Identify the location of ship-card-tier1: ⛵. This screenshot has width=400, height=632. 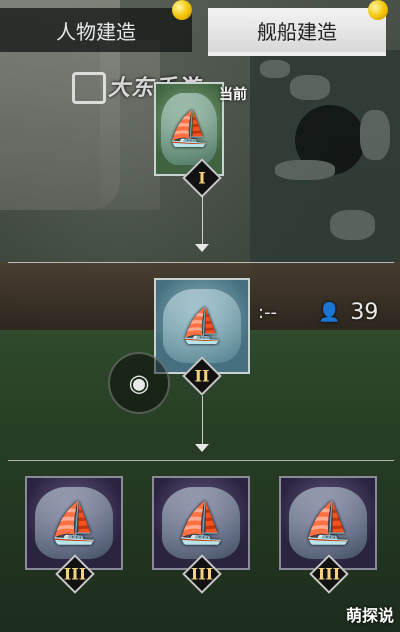
(189, 129).